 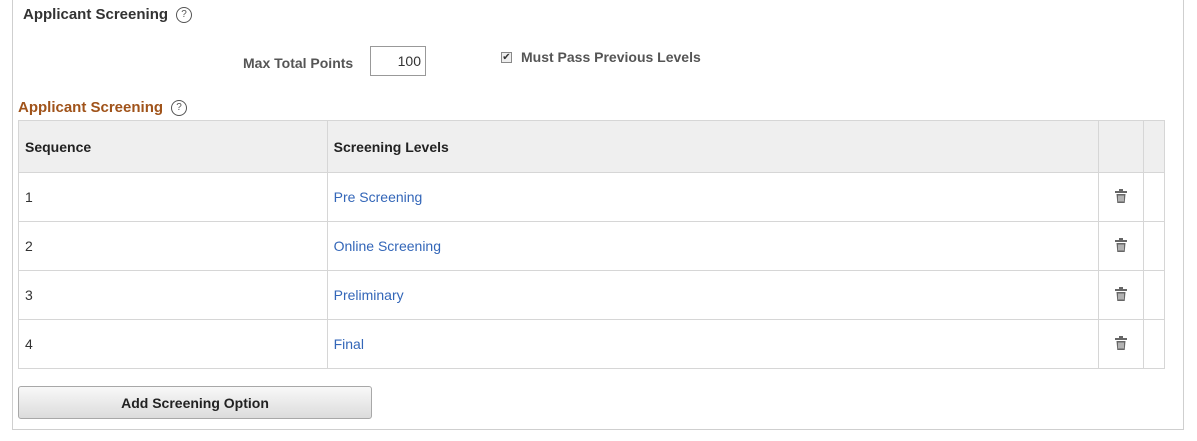 I want to click on table-row: 1 Pre Screening, so click(x=592, y=197).